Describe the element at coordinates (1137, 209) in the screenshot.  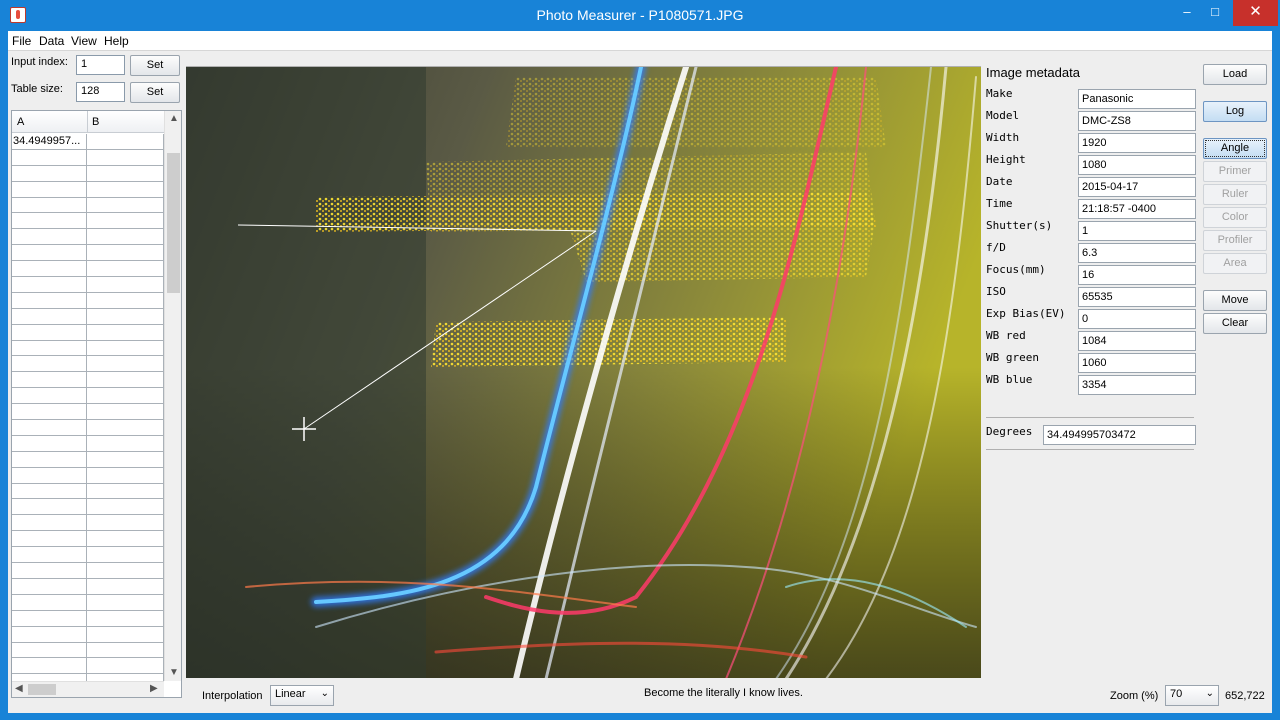
I see `metadata-value-field: 21:18:57 -0400` at that location.